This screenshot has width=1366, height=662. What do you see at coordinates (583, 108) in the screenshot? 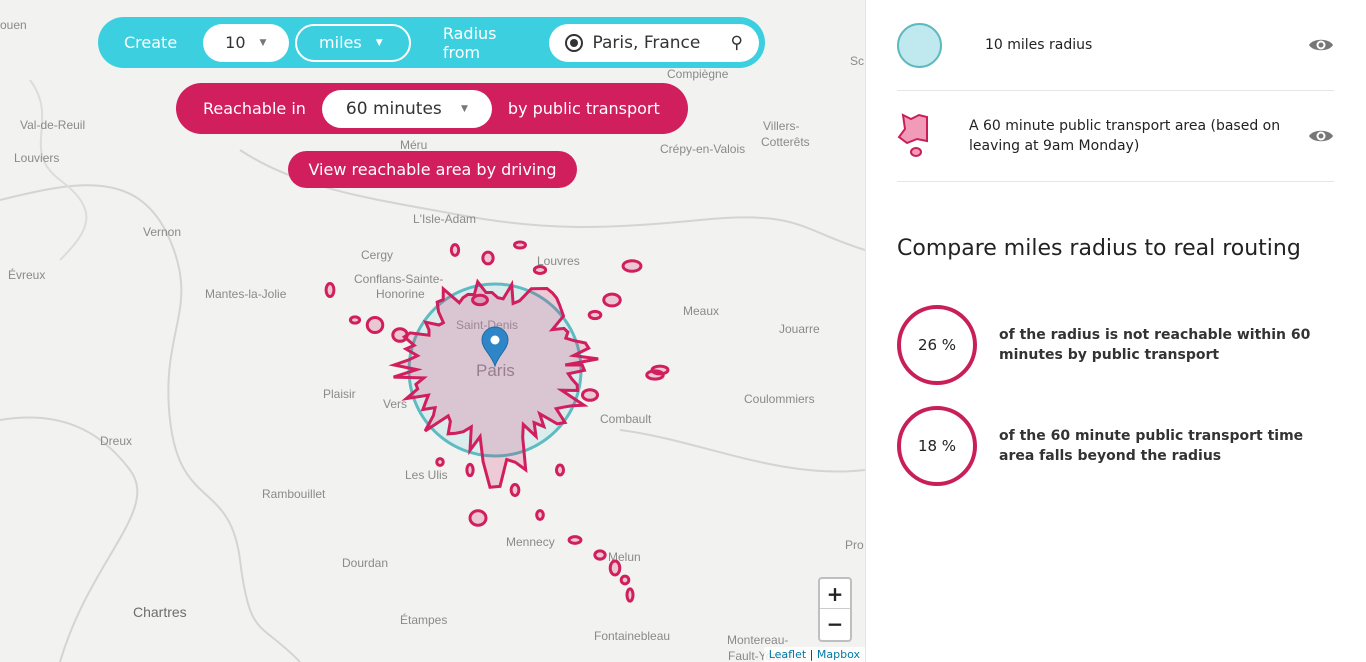
I see `mode-label: by public transport` at bounding box center [583, 108].